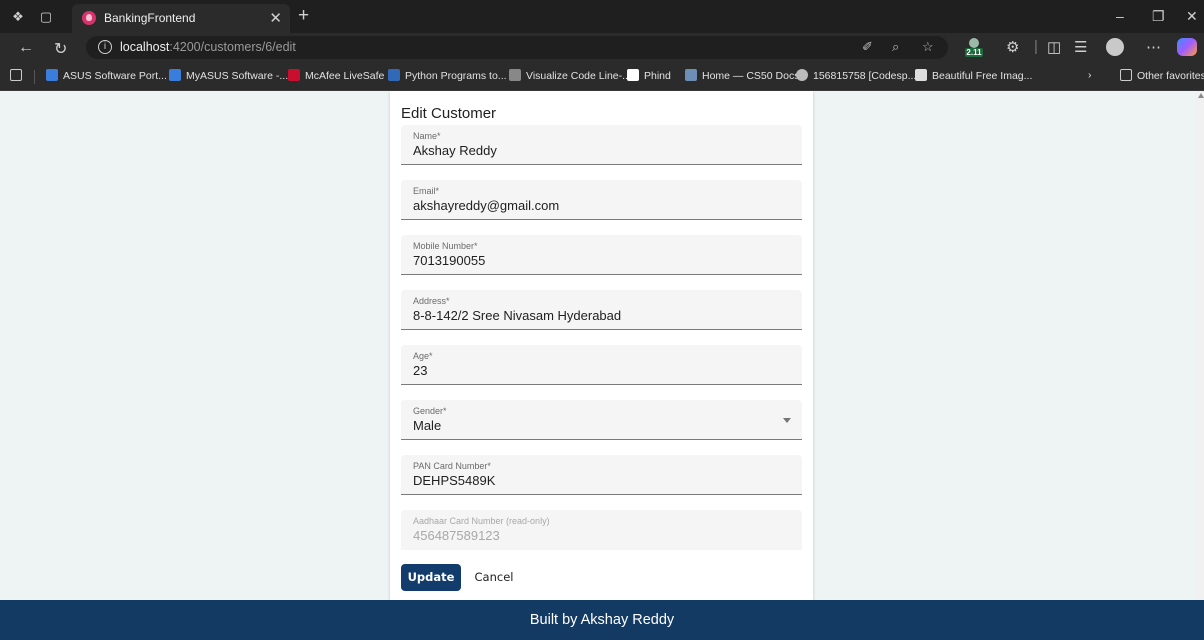 The height and width of the screenshot is (640, 1204). Describe the element at coordinates (601, 365) in the screenshot. I see `age-field: Age* 23` at that location.